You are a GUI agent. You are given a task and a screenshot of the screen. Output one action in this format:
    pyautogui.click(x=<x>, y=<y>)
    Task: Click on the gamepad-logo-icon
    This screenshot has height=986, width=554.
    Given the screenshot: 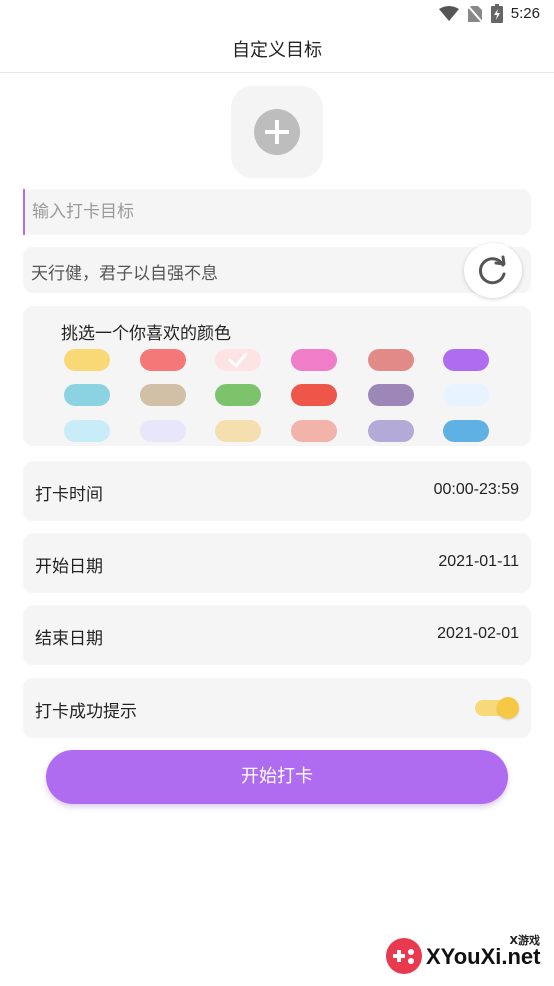 What is the action you would take?
    pyautogui.click(x=404, y=956)
    